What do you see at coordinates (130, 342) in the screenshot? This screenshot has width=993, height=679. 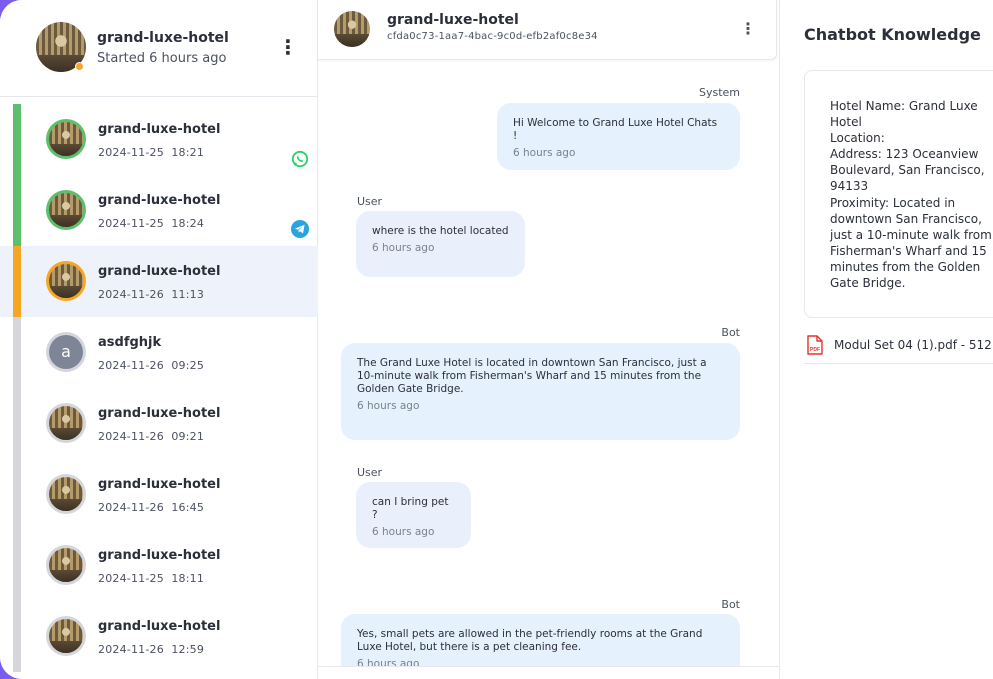 I see `conversation-name: asdfghjk` at bounding box center [130, 342].